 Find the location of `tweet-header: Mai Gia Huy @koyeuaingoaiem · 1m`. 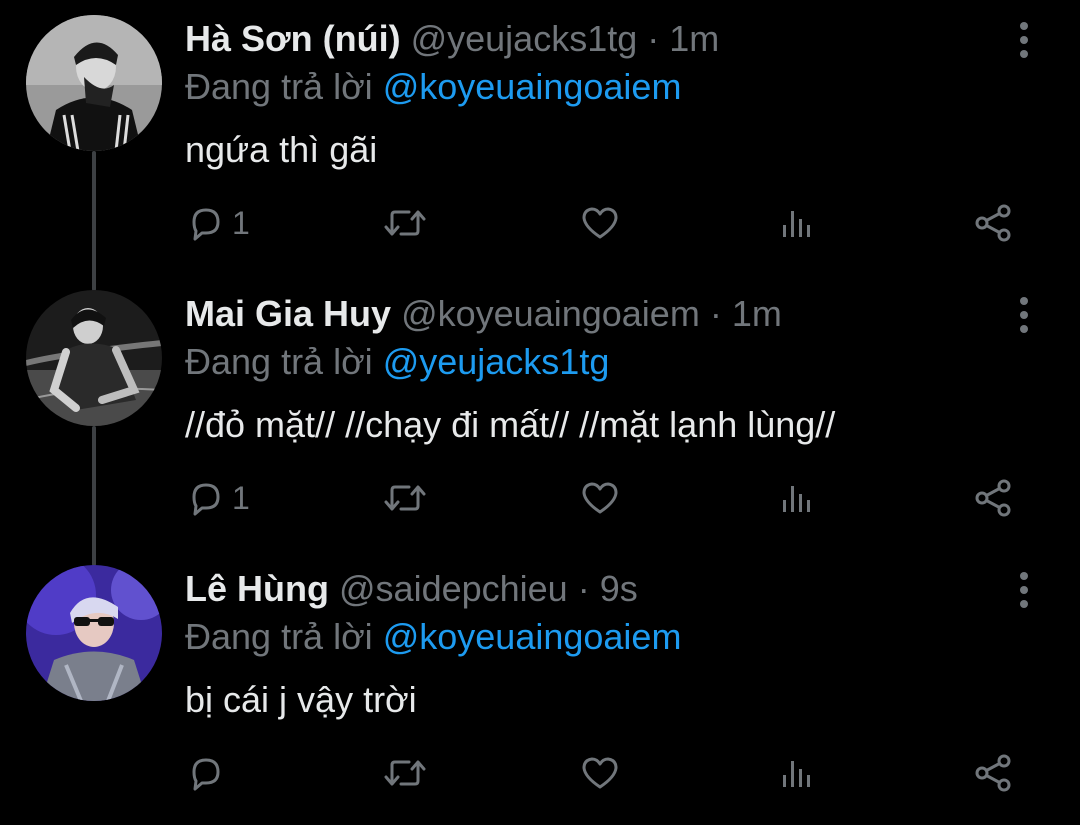

tweet-header: Mai Gia Huy @koyeuaingoaiem · 1m is located at coordinates (483, 314).